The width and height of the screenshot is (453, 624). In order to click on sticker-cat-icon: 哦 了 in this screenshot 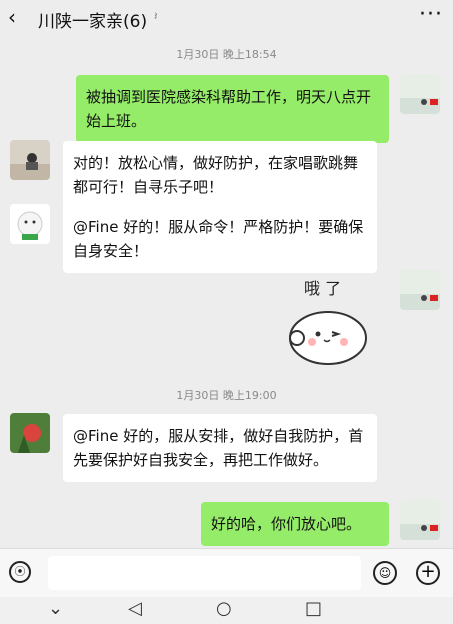, I will do `click(328, 322)`.